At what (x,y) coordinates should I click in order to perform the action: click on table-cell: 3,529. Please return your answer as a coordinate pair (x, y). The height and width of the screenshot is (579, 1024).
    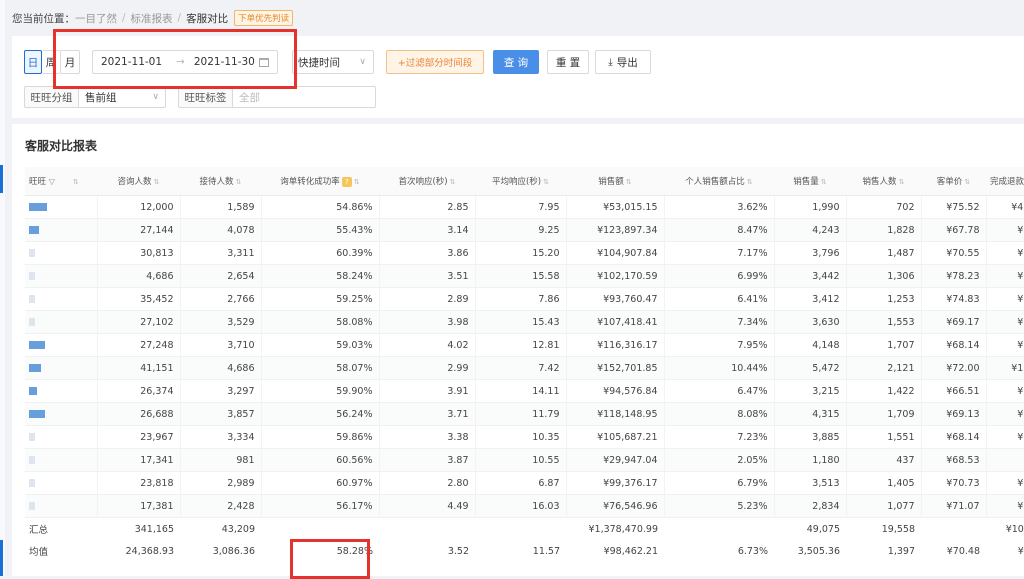
    Looking at the image, I should click on (221, 322).